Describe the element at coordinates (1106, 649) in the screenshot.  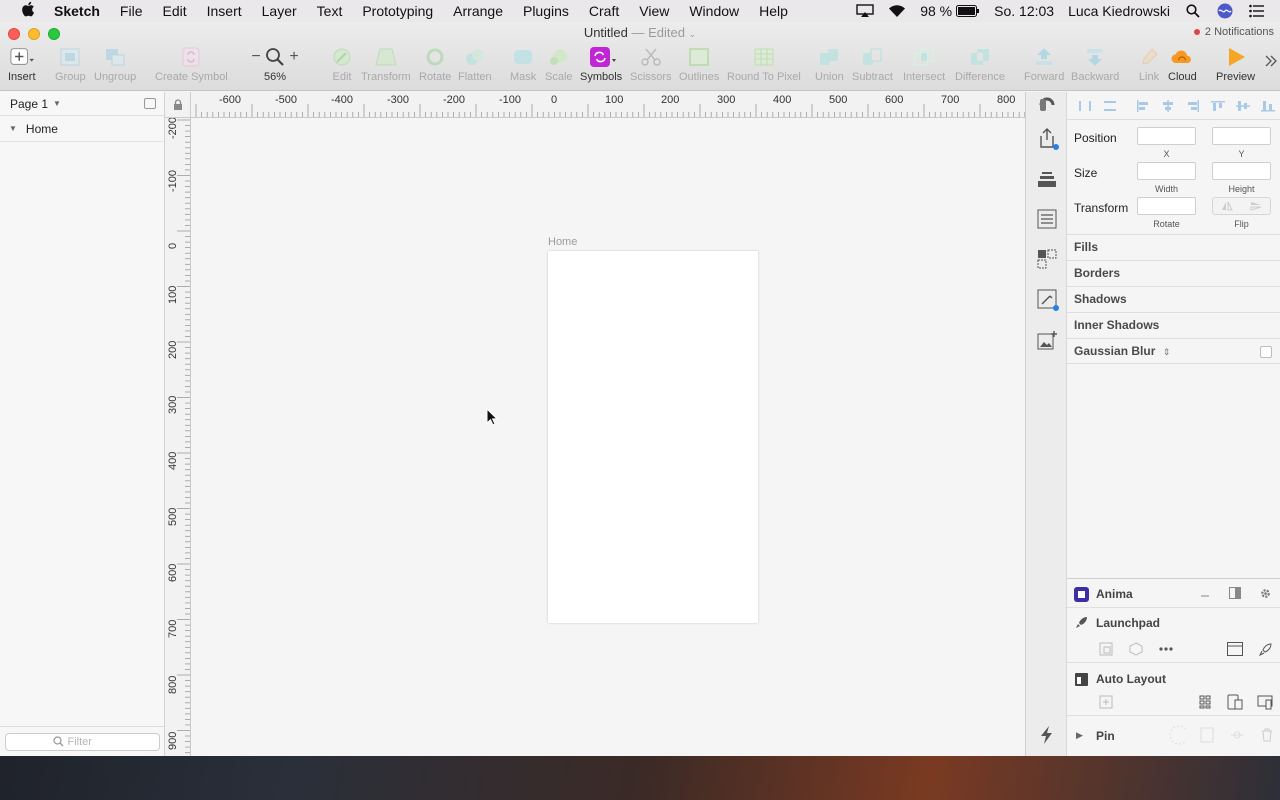
I see `artboards-icon` at that location.